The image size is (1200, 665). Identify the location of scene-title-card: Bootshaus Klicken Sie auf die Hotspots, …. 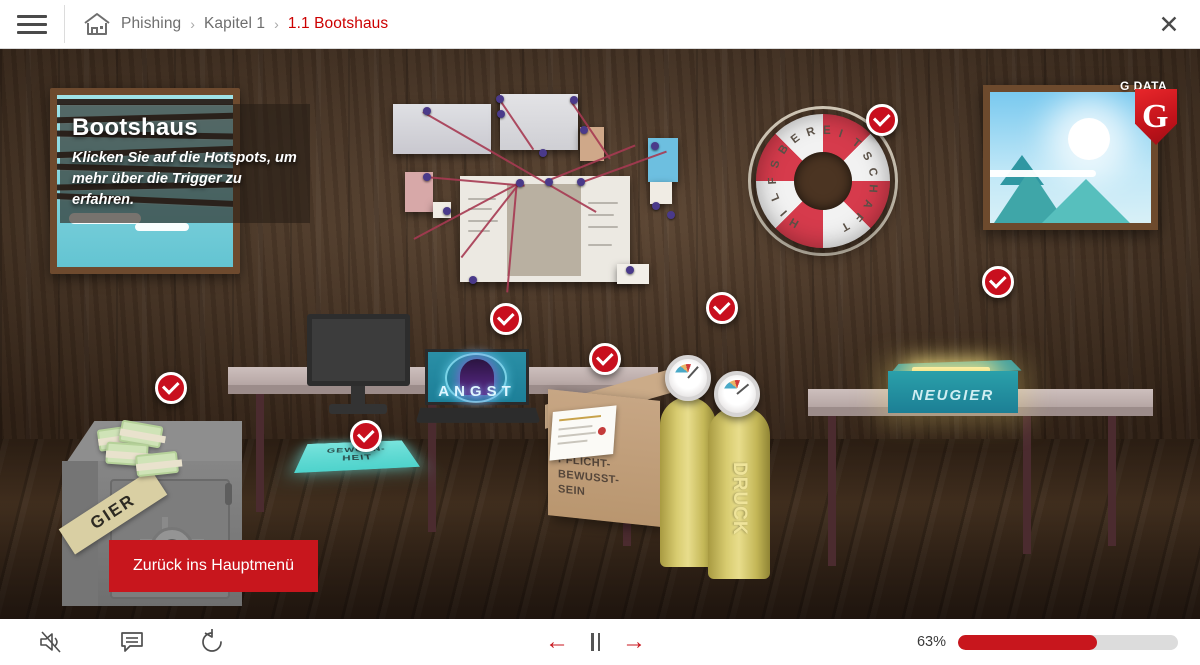
(185, 164).